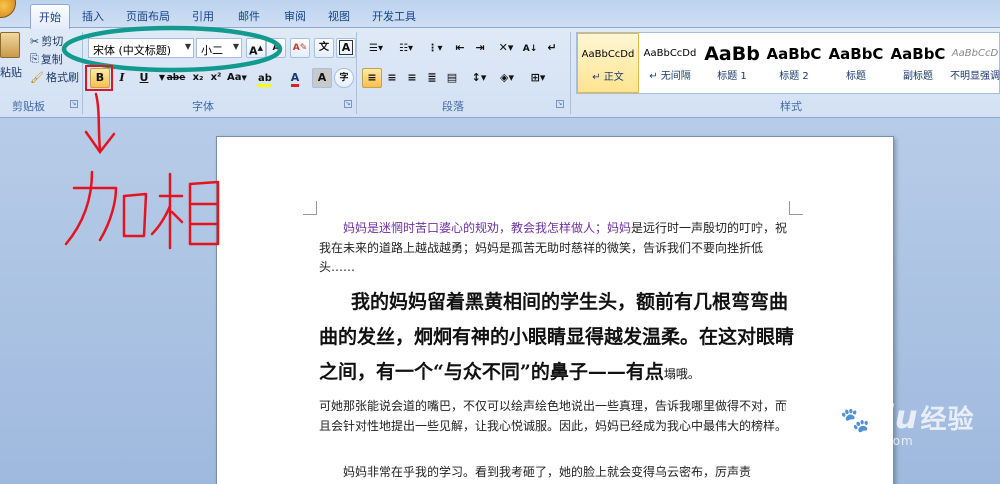 Image resolution: width=1000 pixels, height=484 pixels. What do you see at coordinates (560, 104) in the screenshot?
I see `paragraph-launcher-icon: ↘` at bounding box center [560, 104].